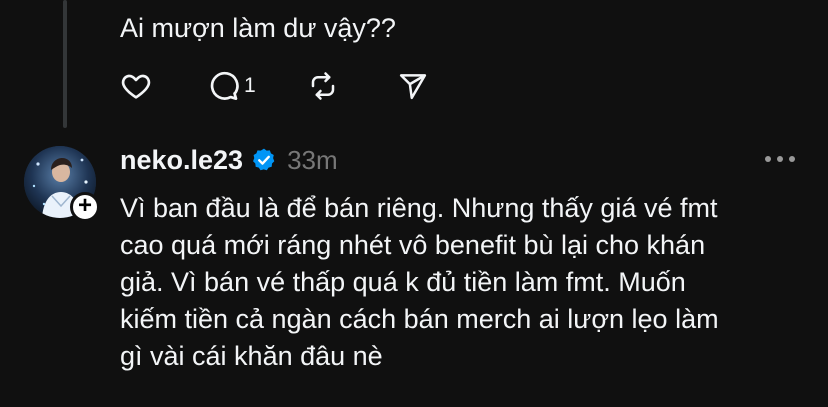  Describe the element at coordinates (258, 28) in the screenshot. I see `previous-post-text: Ai mượn làm dư vậy??` at that location.